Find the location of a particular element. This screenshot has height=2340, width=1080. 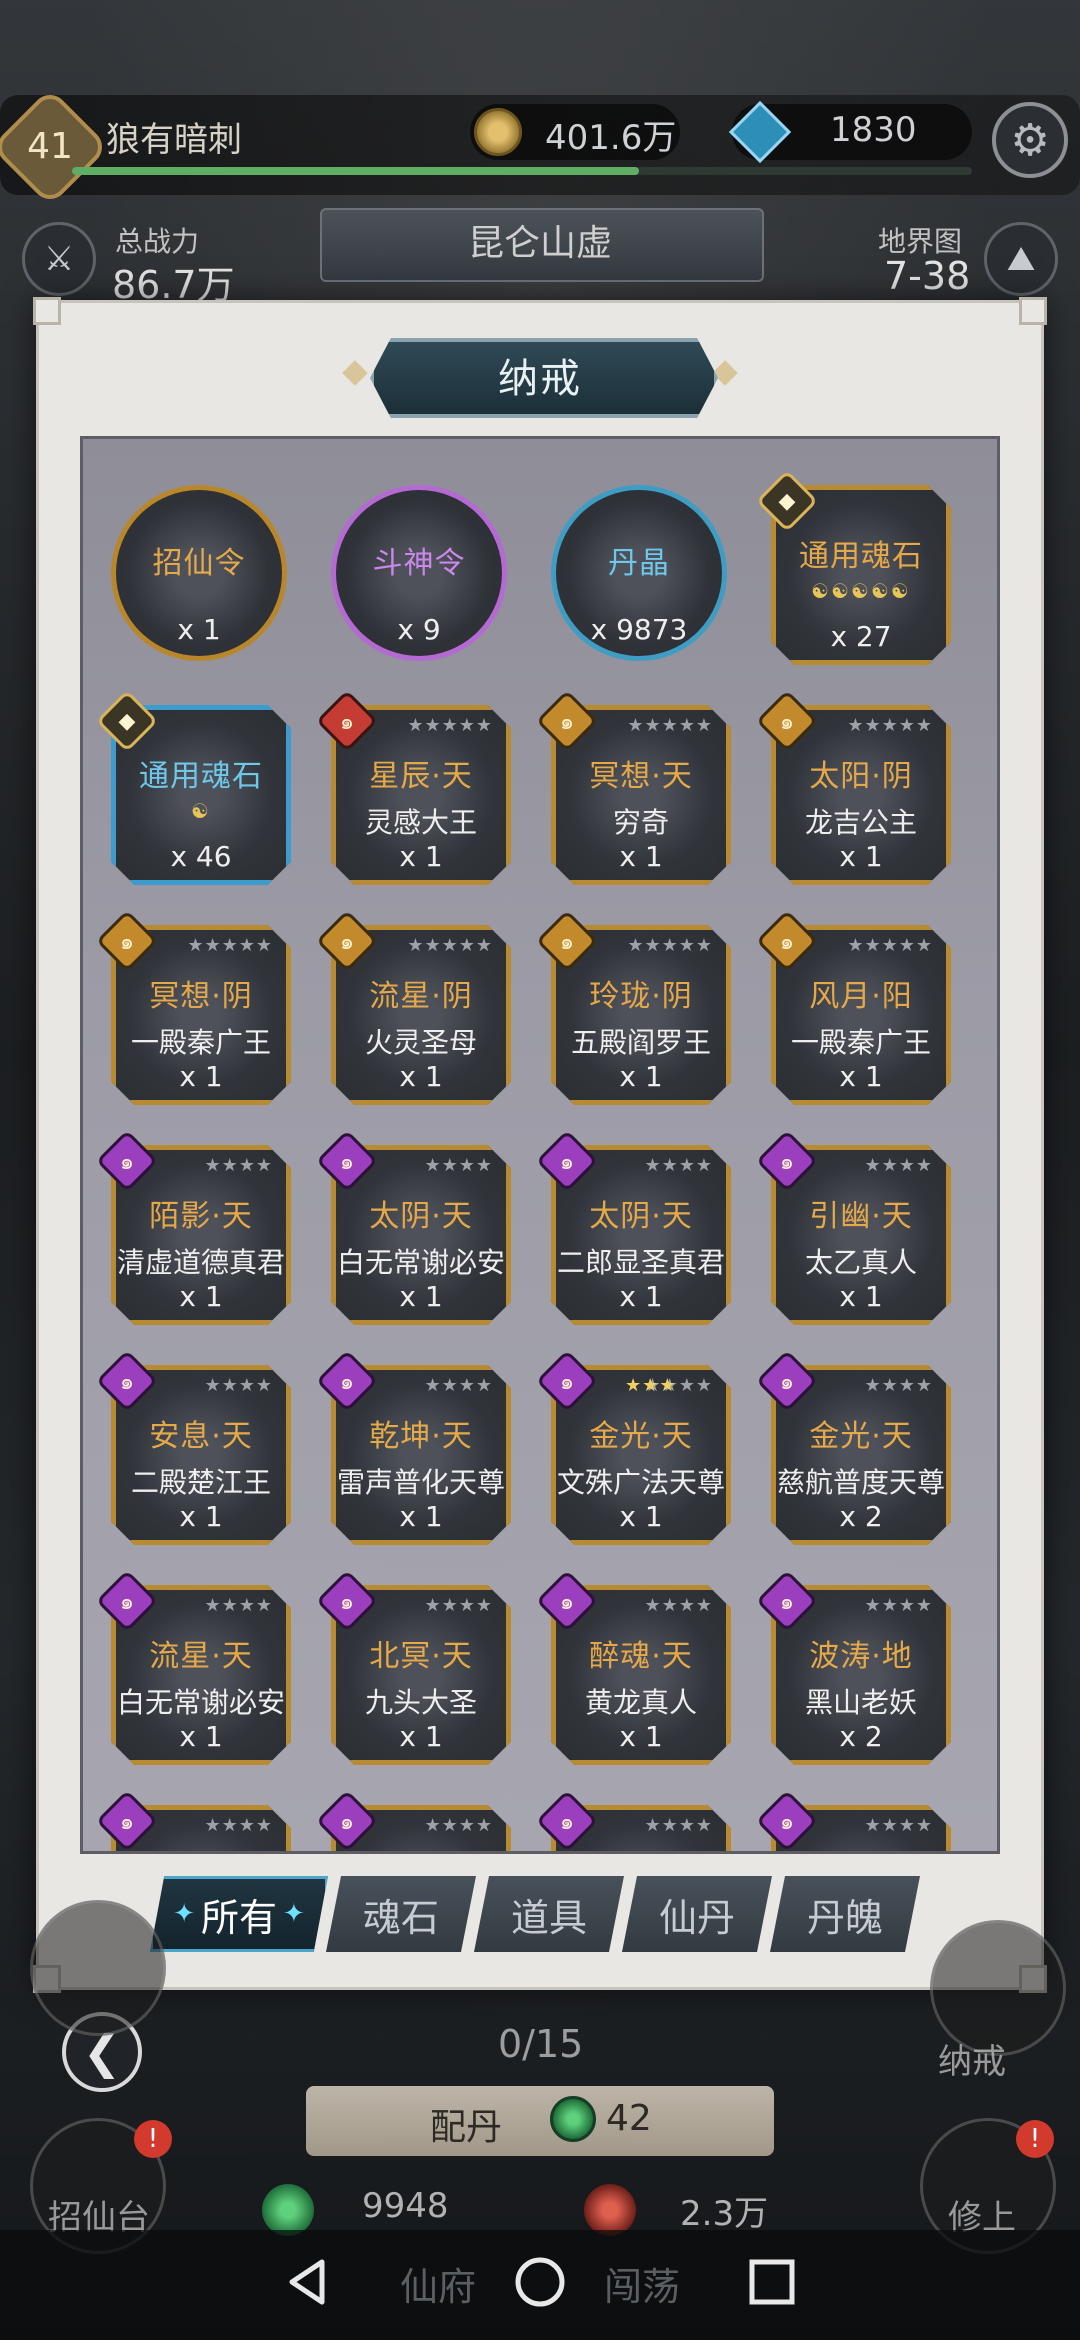

inventory-slot: ★★★★ 金光·天 慈航普度天尊 x 2 ๑ is located at coordinates (853, 1447).